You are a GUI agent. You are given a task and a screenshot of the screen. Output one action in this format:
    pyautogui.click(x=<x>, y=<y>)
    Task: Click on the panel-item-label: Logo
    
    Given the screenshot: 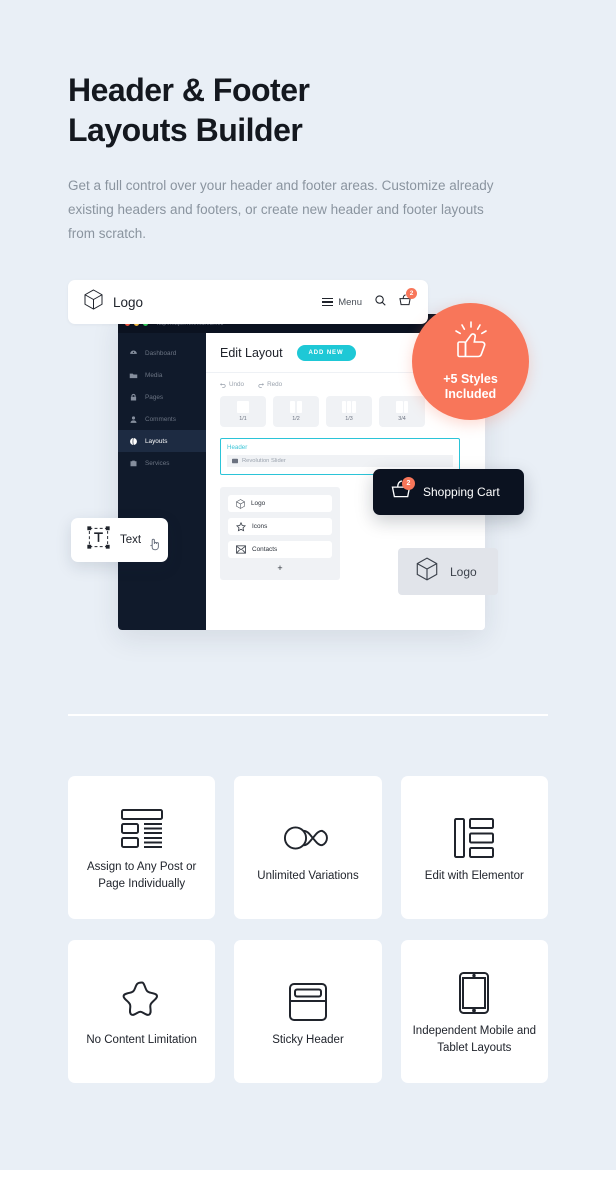 What is the action you would take?
    pyautogui.click(x=258, y=503)
    